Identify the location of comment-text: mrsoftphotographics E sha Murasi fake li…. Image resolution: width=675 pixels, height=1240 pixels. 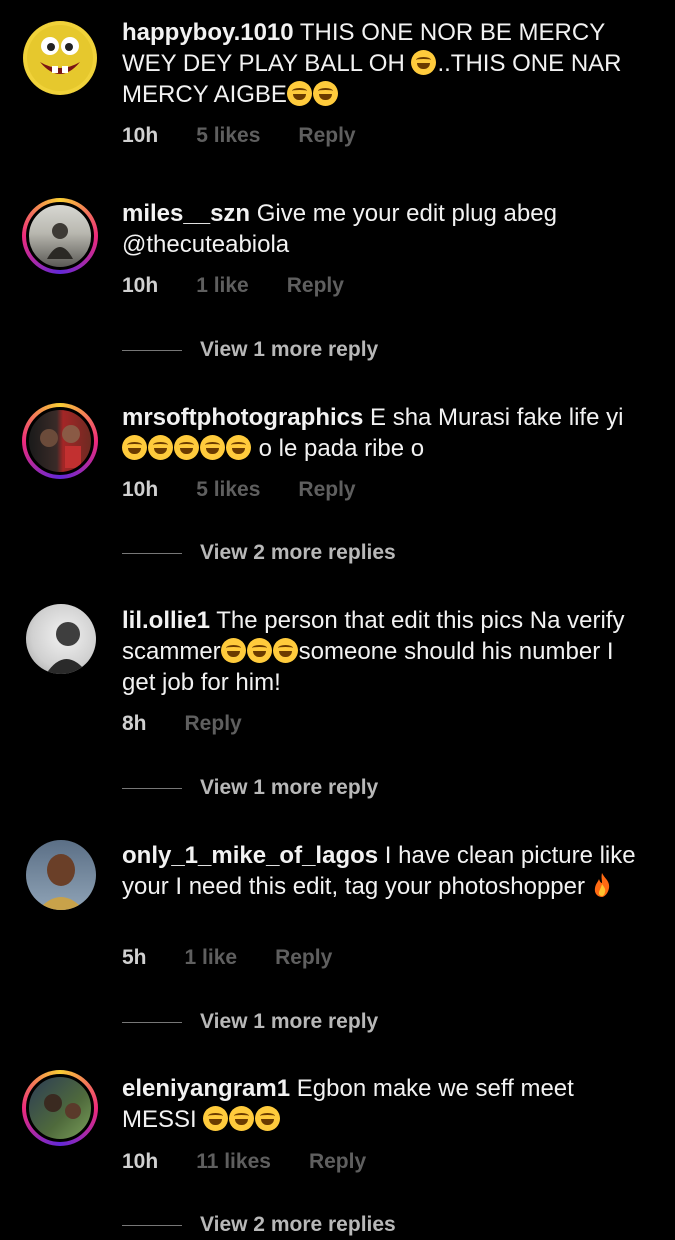
(382, 433).